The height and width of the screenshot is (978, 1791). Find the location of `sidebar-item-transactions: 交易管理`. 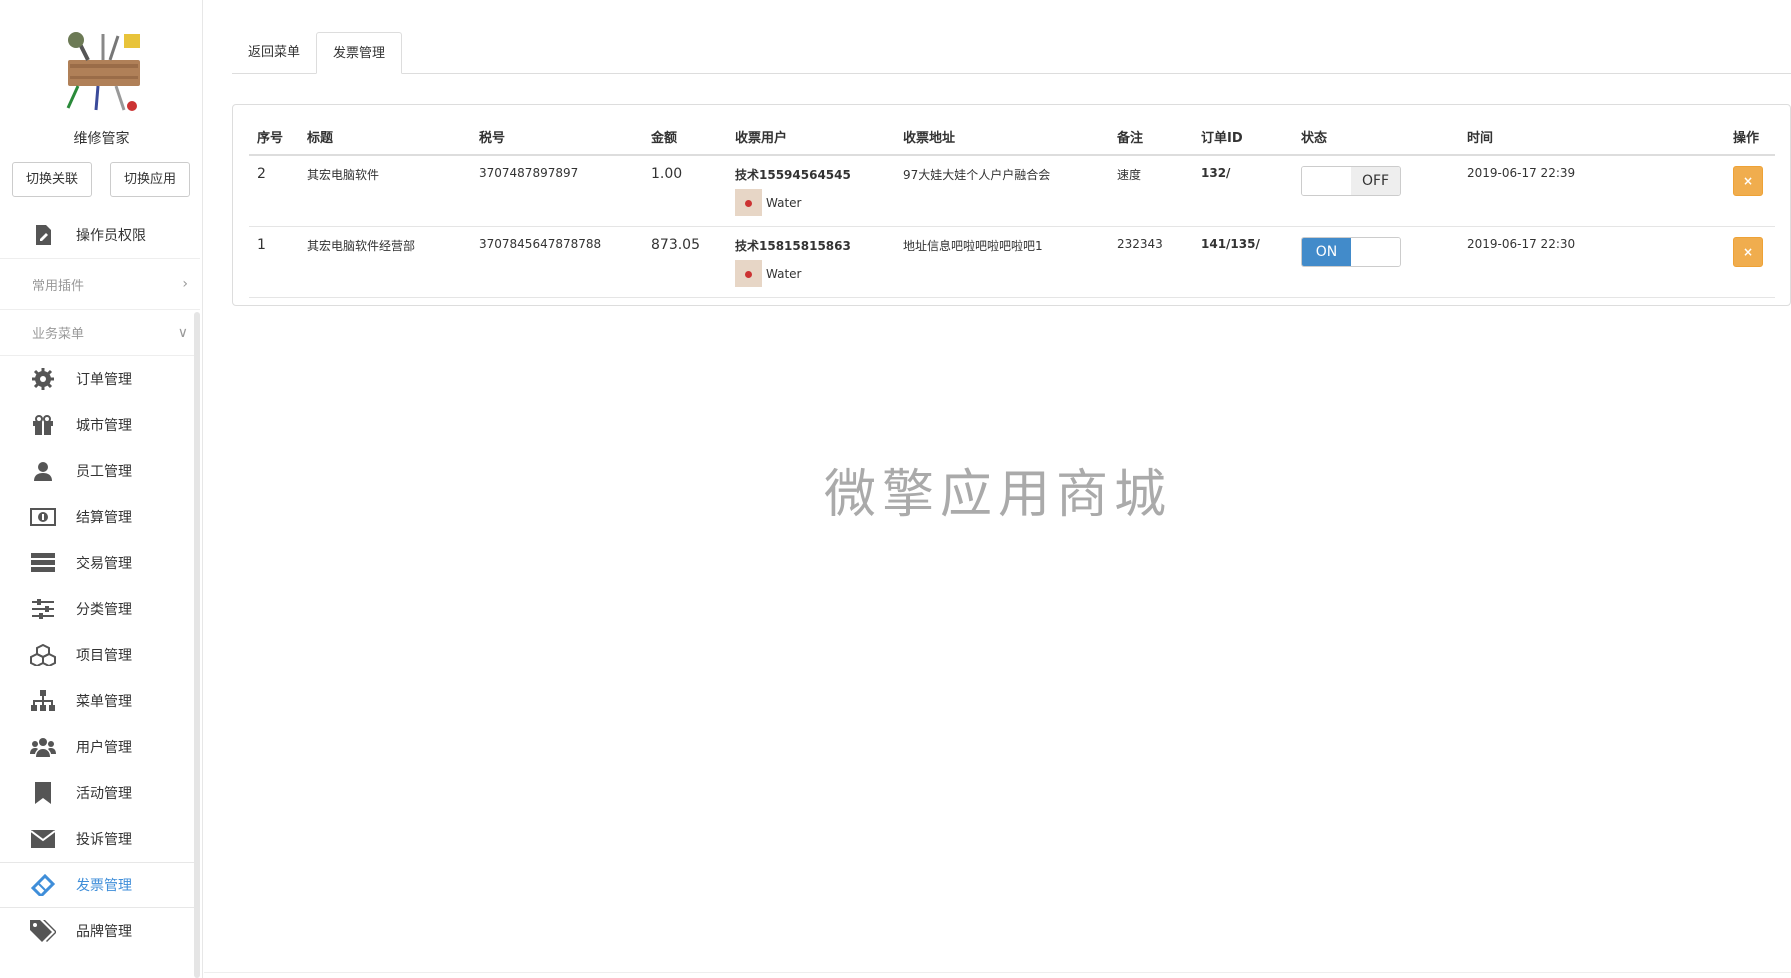

sidebar-item-transactions: 交易管理 is located at coordinates (100, 563).